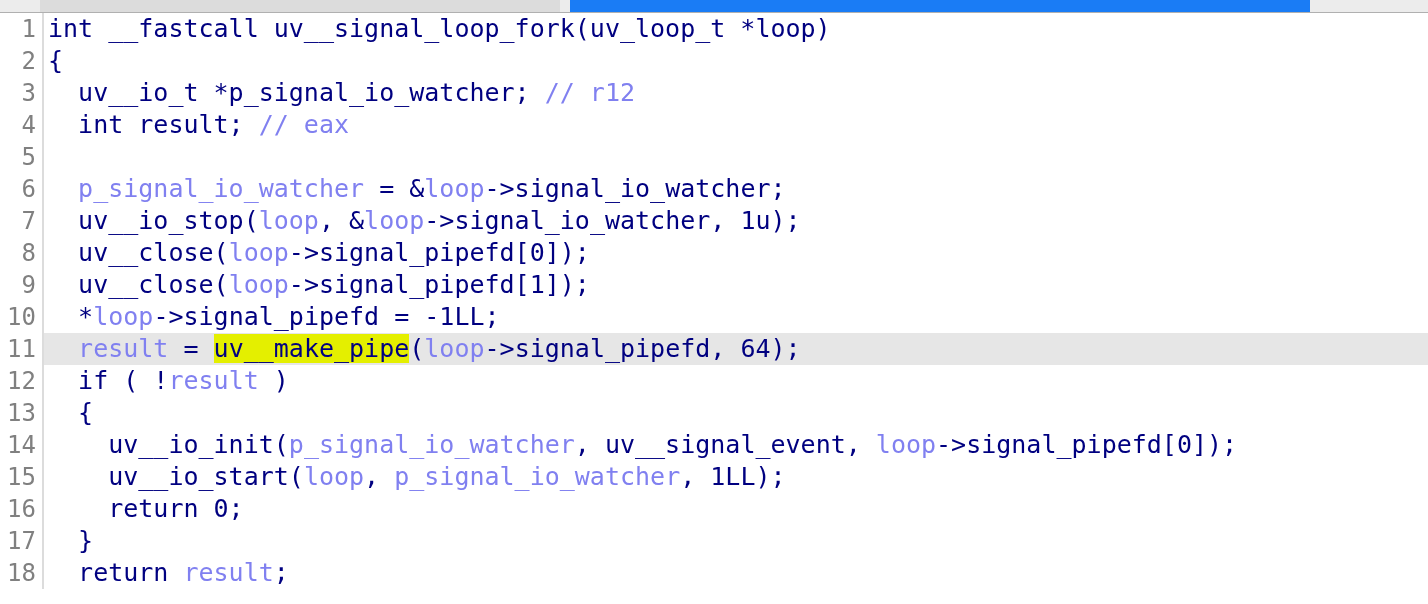  Describe the element at coordinates (123, 380) in the screenshot. I see `code-text: if ( !` at that location.